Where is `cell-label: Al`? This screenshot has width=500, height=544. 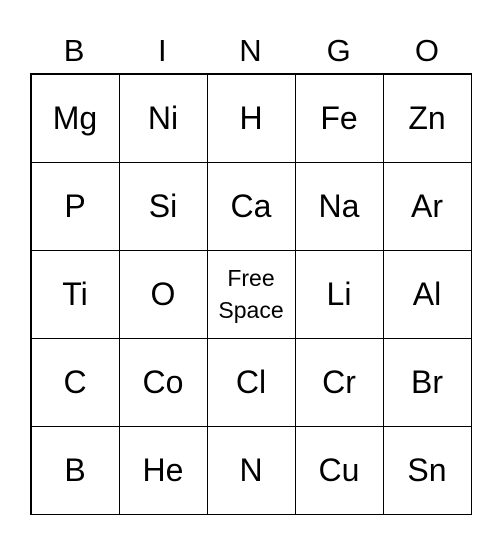
cell-label: Al is located at coordinates (427, 293).